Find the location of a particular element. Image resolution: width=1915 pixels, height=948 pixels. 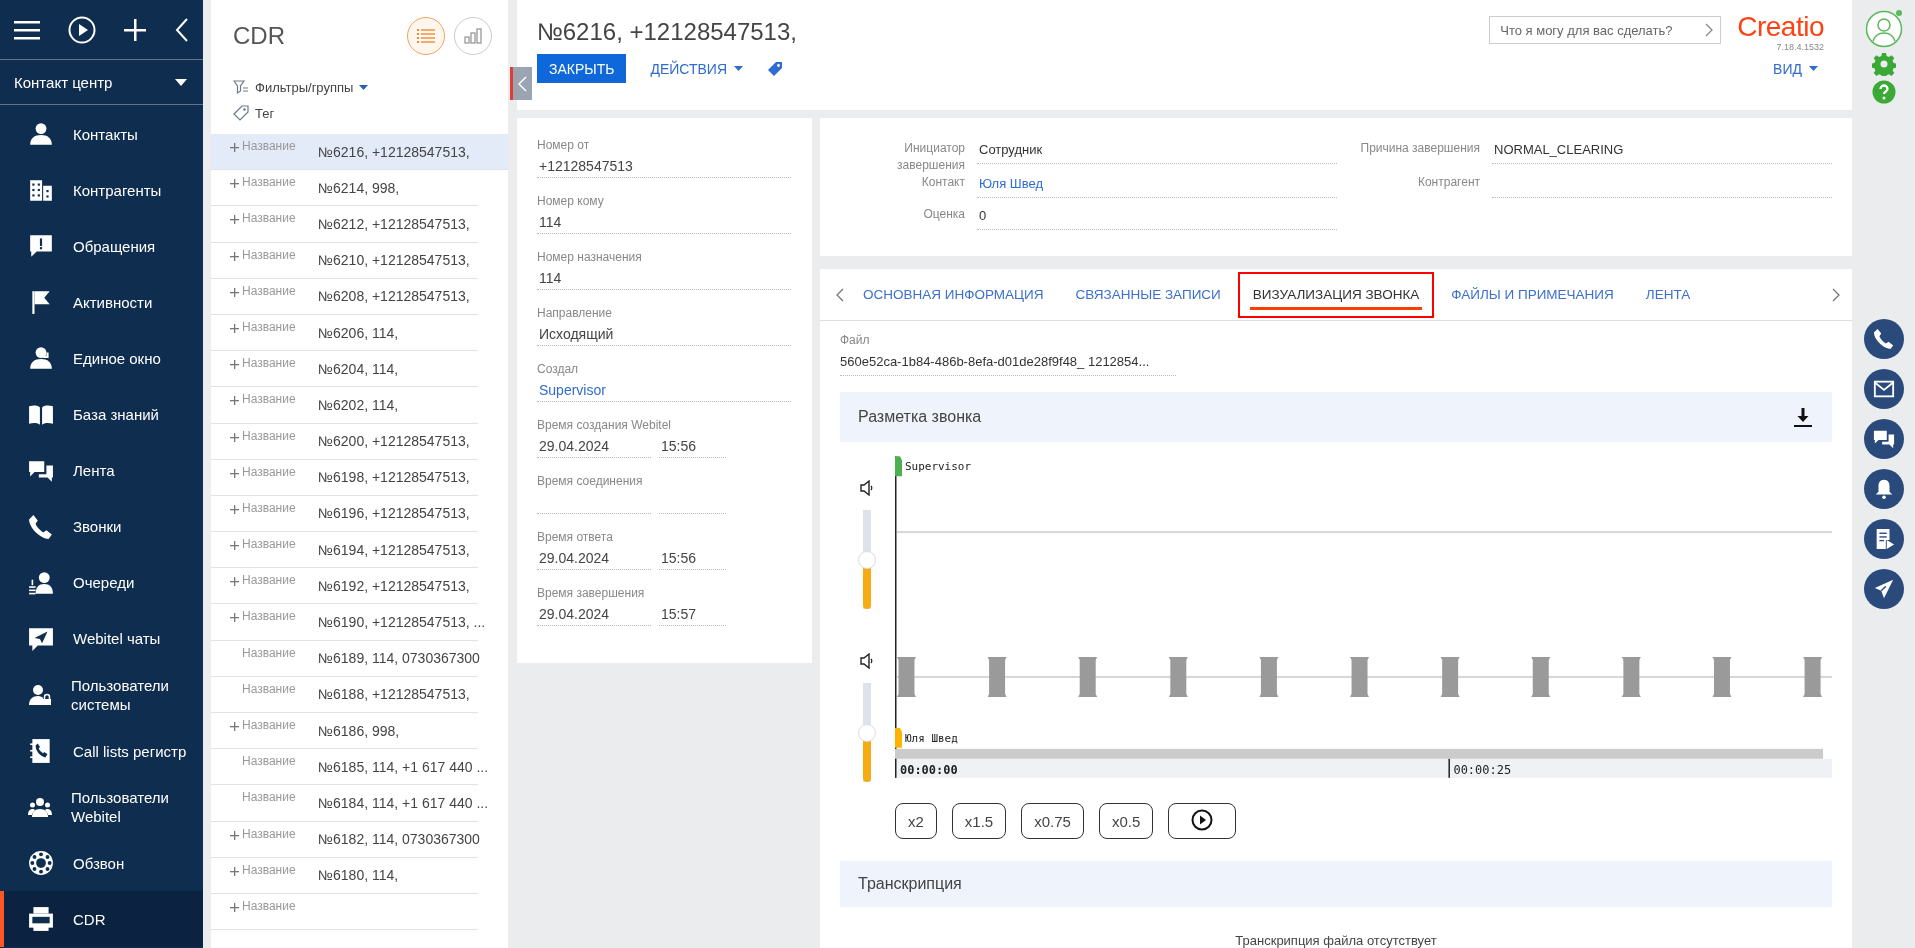

nav-item: Обзвон is located at coordinates (101, 863).